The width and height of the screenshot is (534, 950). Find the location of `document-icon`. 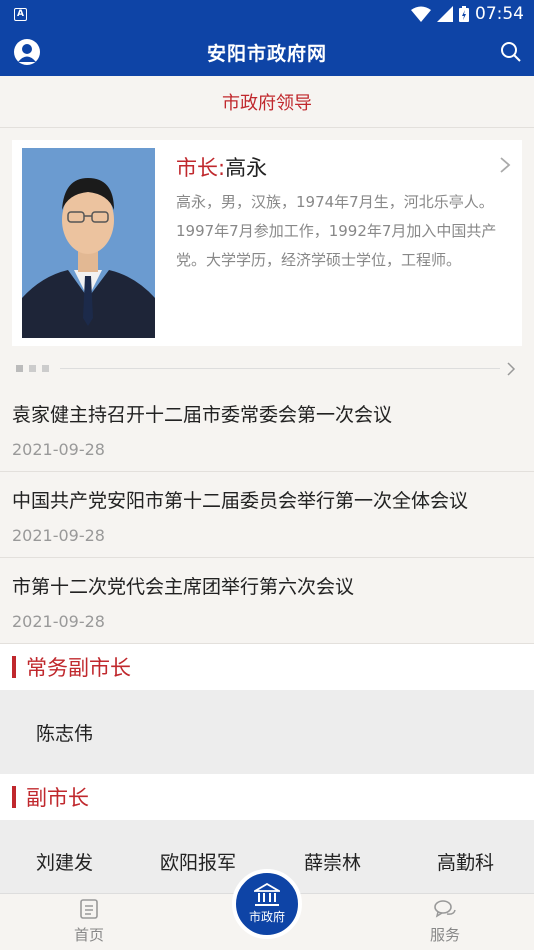

document-icon is located at coordinates (89, 909).